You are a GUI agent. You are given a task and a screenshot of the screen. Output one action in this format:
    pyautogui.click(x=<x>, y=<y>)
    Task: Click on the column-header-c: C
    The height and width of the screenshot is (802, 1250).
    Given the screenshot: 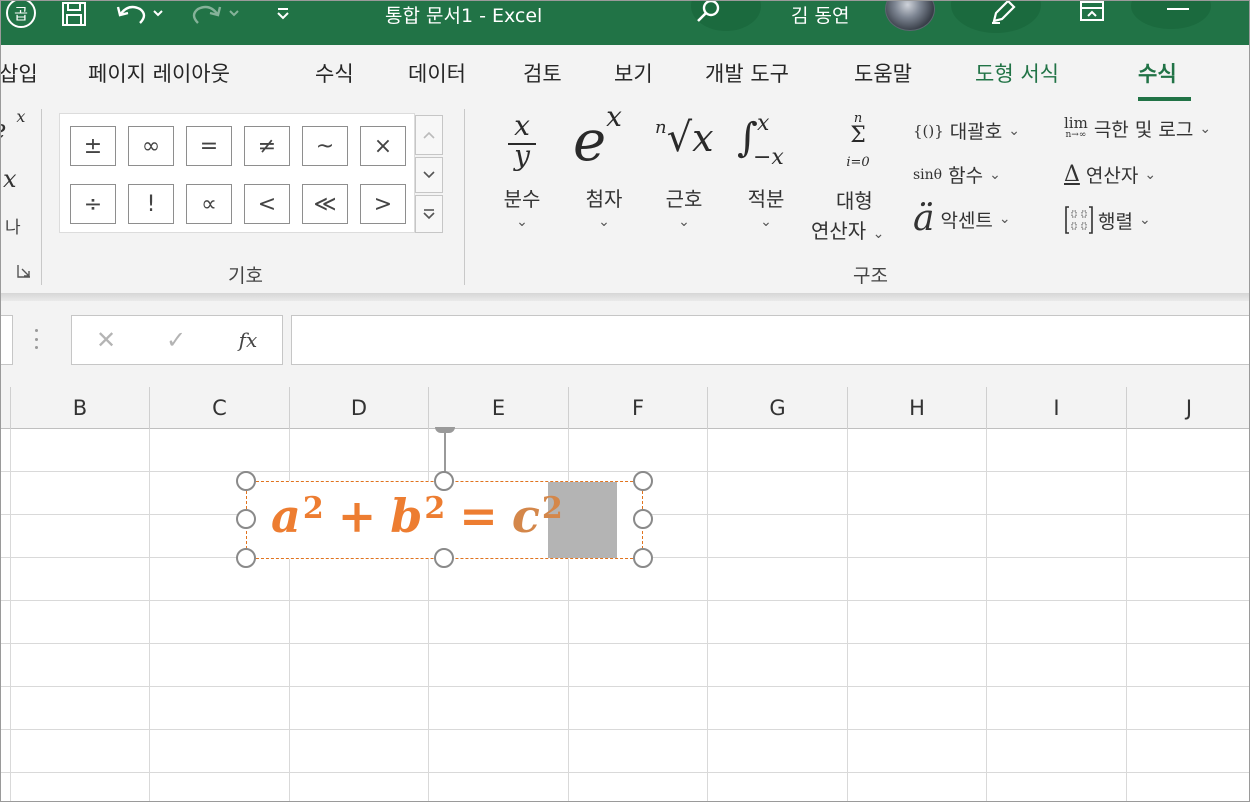 What is the action you would take?
    pyautogui.click(x=220, y=408)
    